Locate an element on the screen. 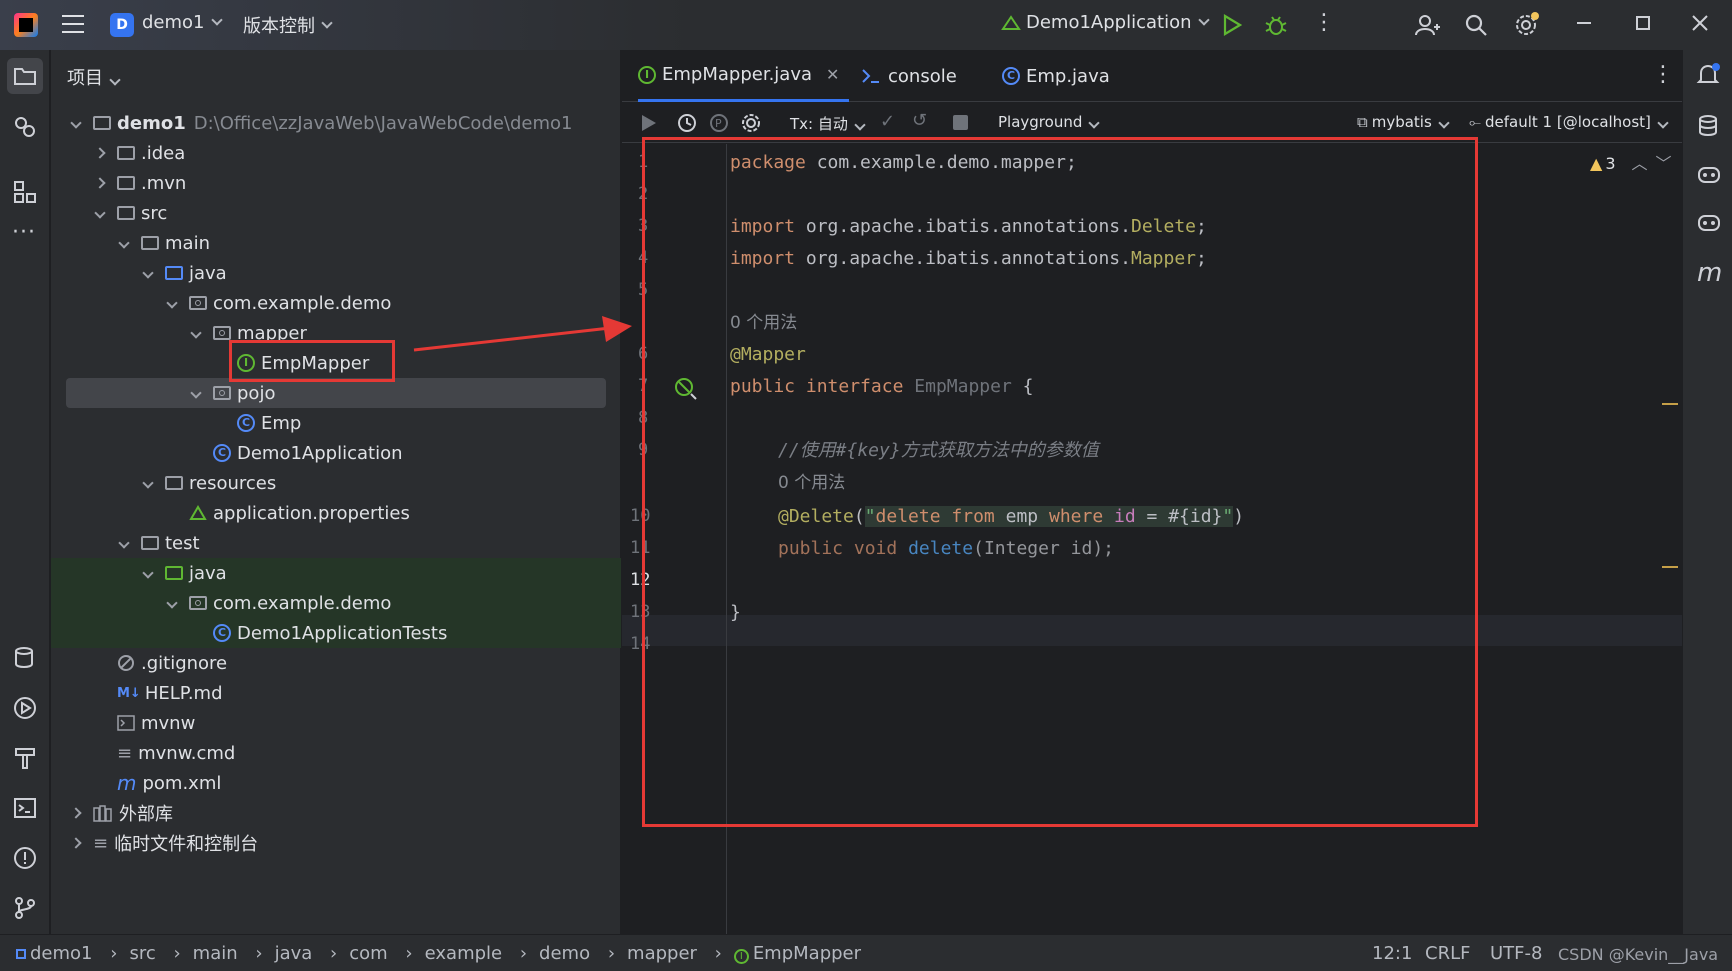 The width and height of the screenshot is (1732, 971). breadcrumb-item: demo1 is located at coordinates (61, 953).